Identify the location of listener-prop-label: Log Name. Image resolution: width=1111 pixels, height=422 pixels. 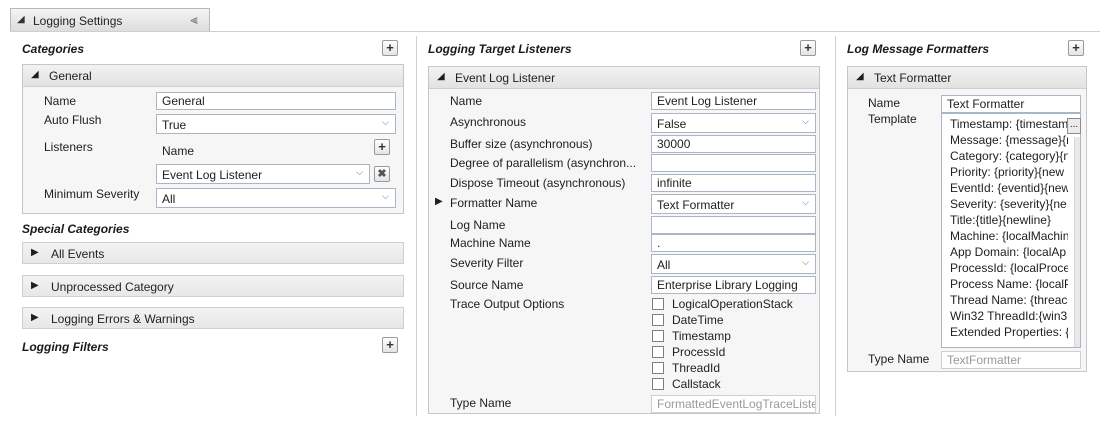
(478, 225).